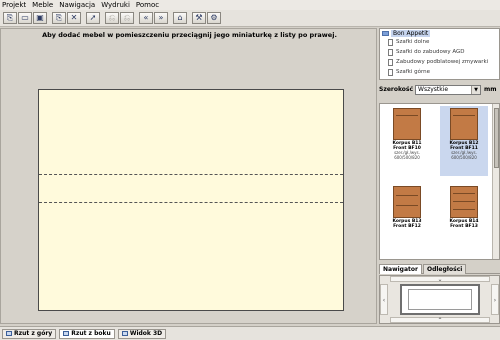 Image resolution: width=500 pixels, height=340 pixels. I want to click on tree-item-label: Zabudowy podblatowej zmywarki, so click(442, 62).